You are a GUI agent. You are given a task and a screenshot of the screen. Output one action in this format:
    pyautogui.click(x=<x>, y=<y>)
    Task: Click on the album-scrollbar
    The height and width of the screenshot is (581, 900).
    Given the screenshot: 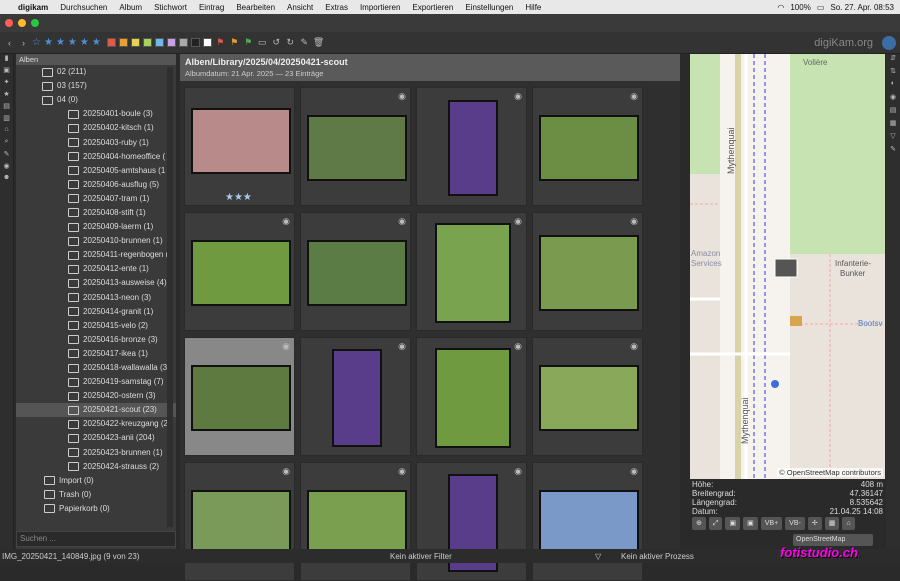 What is the action you would take?
    pyautogui.click(x=170, y=297)
    